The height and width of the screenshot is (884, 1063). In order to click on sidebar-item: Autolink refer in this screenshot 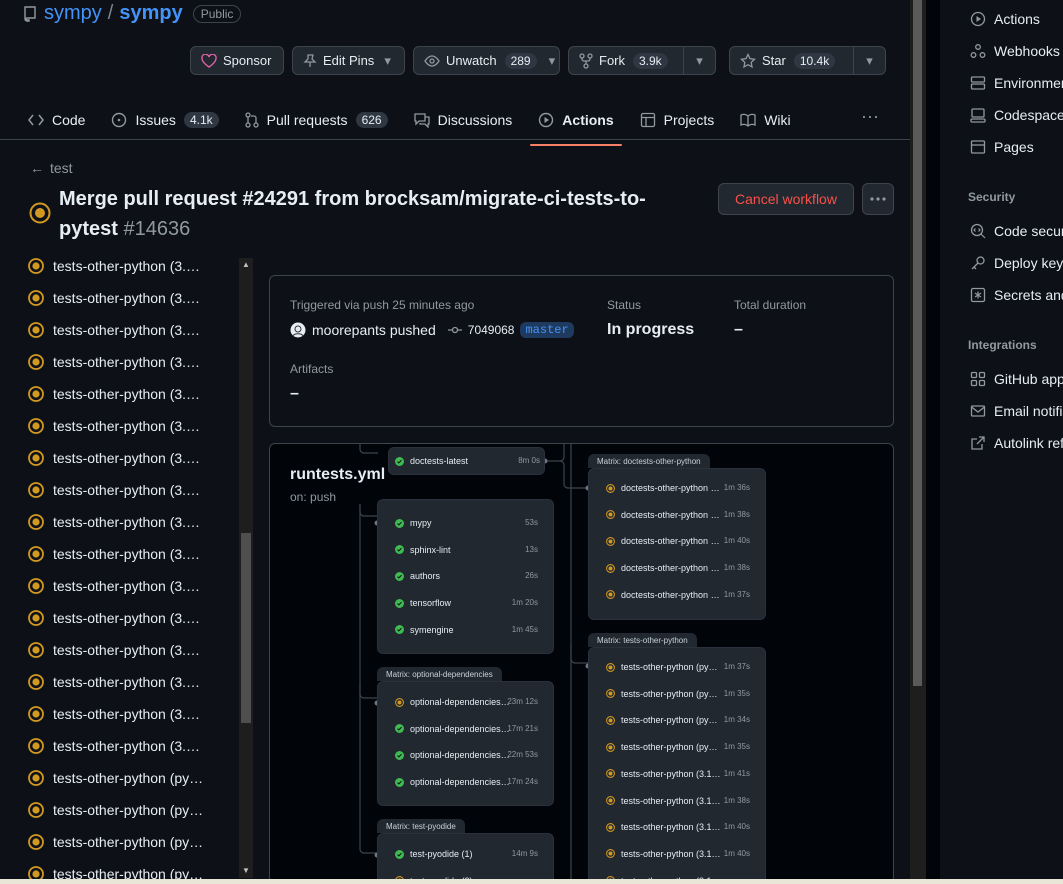, I will do `click(1016, 443)`.